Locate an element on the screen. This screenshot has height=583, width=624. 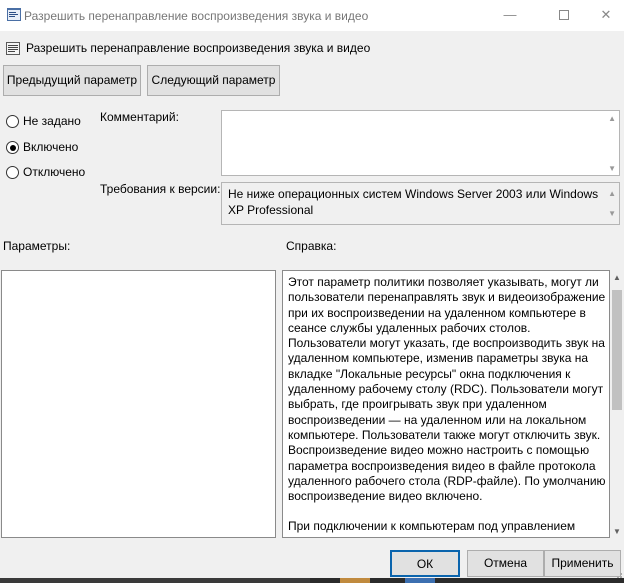
policy-icon is located at coordinates (13, 48).